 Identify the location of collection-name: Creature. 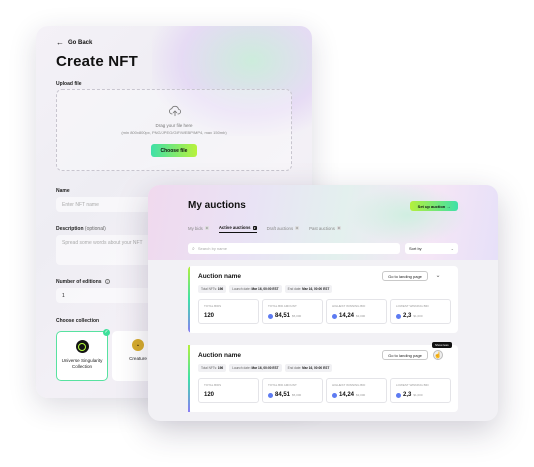
(138, 358).